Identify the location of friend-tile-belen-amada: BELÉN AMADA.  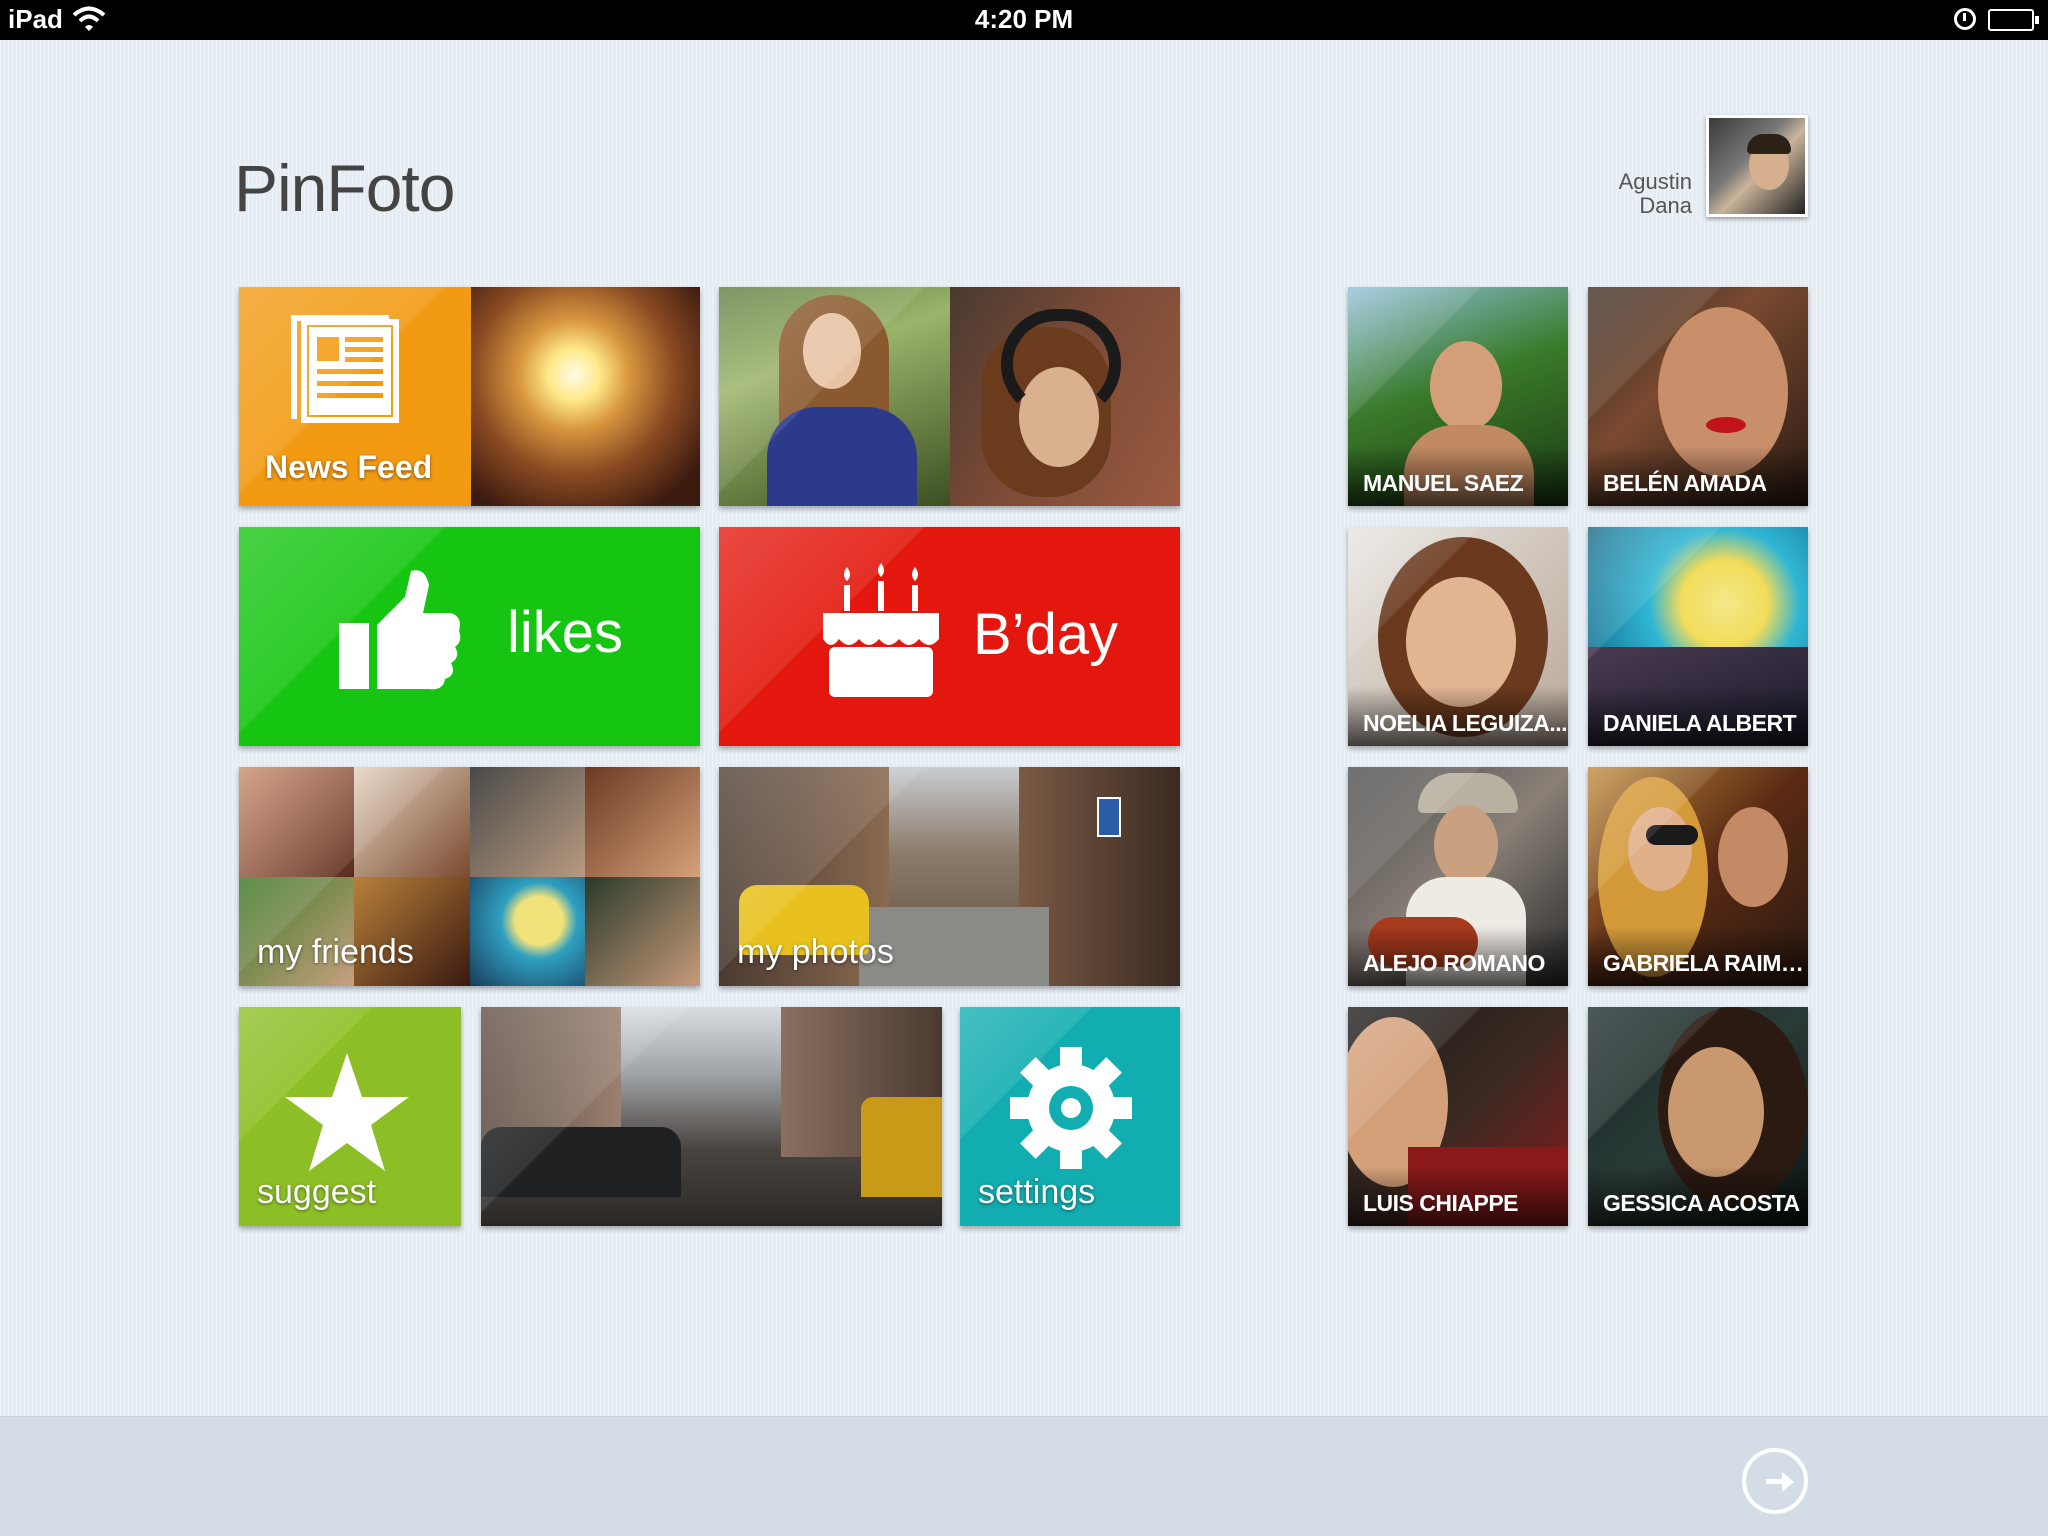
(1698, 396).